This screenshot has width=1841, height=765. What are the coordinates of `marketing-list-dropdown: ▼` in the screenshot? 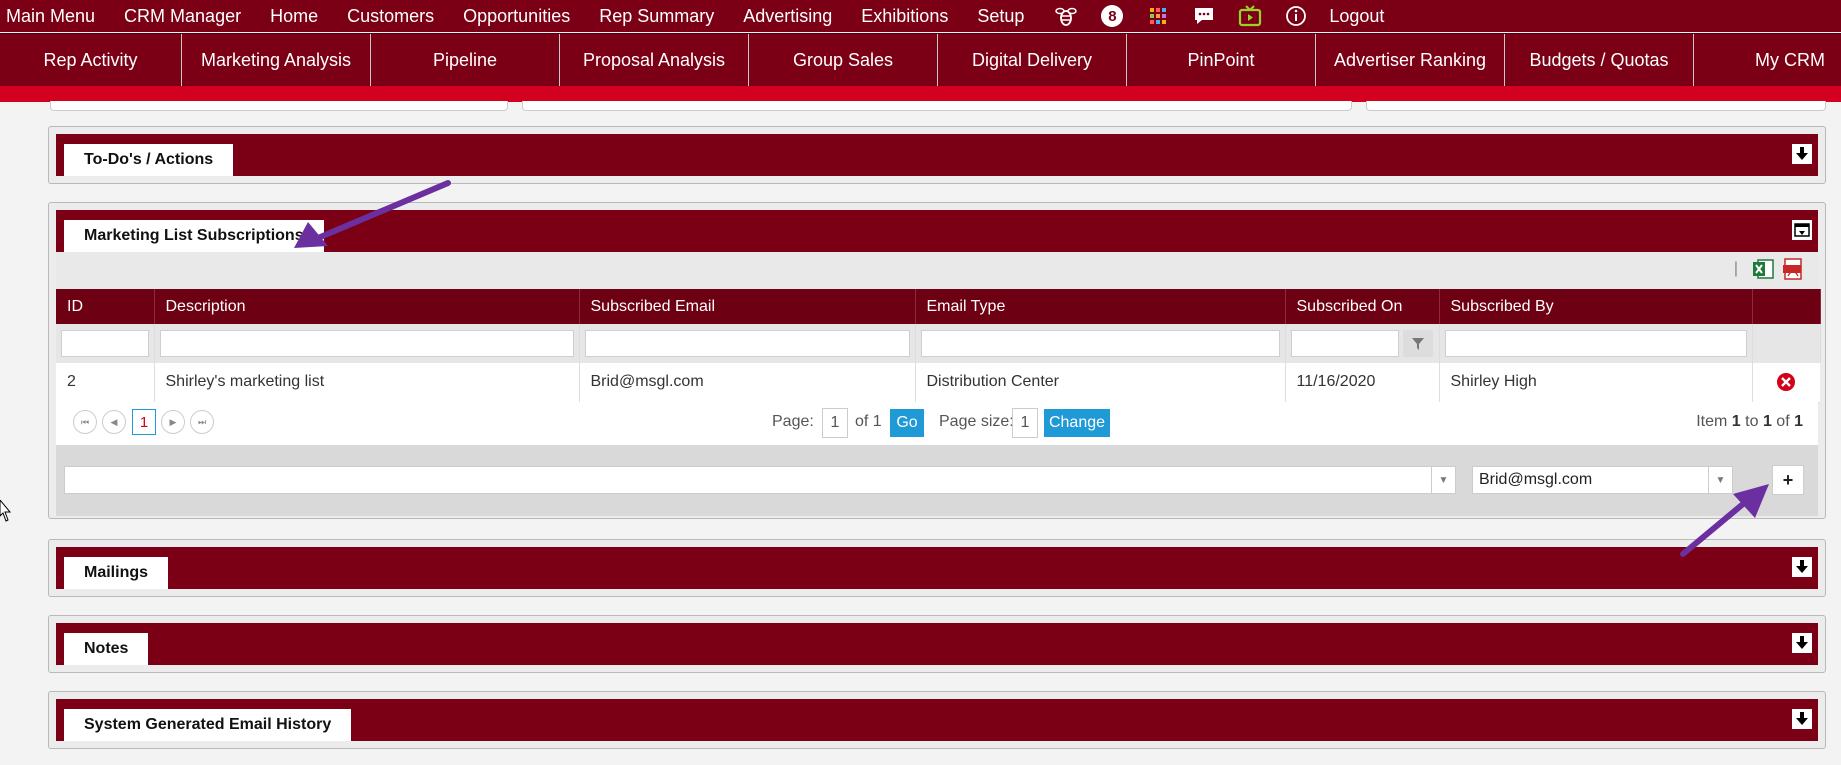 It's located at (760, 480).